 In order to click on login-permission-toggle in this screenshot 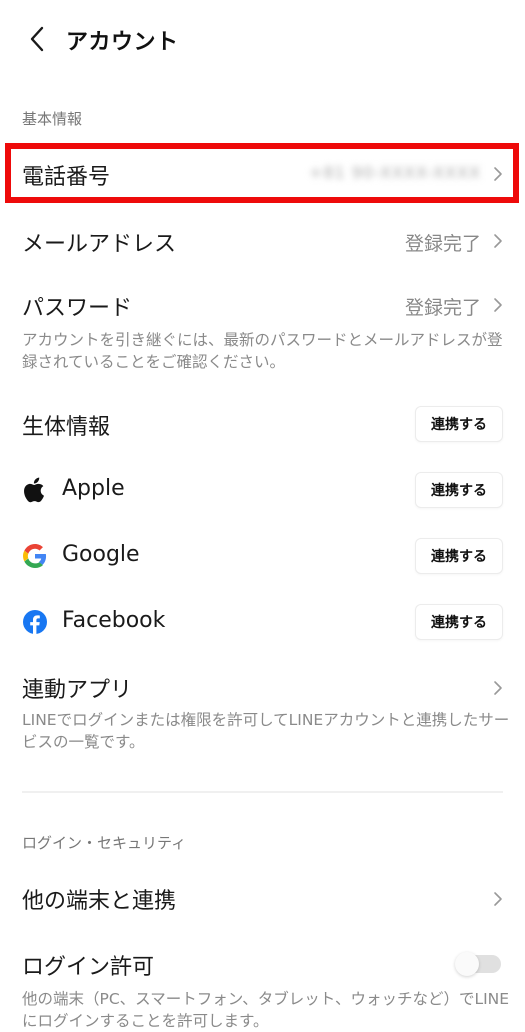, I will do `click(478, 964)`.